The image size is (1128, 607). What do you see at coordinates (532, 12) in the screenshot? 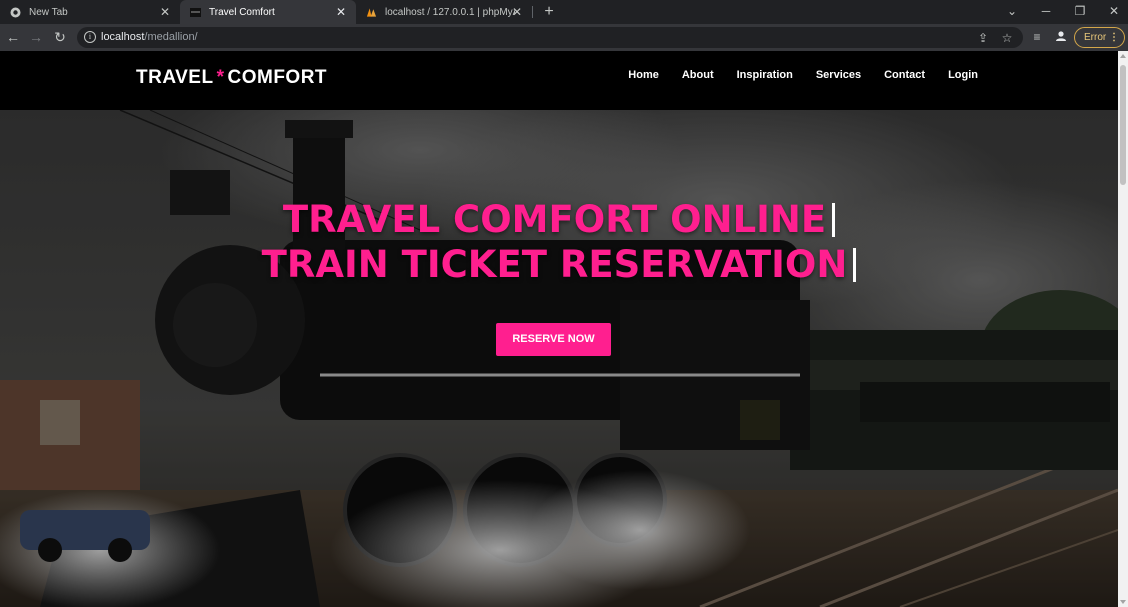
I see `tab-separator` at bounding box center [532, 12].